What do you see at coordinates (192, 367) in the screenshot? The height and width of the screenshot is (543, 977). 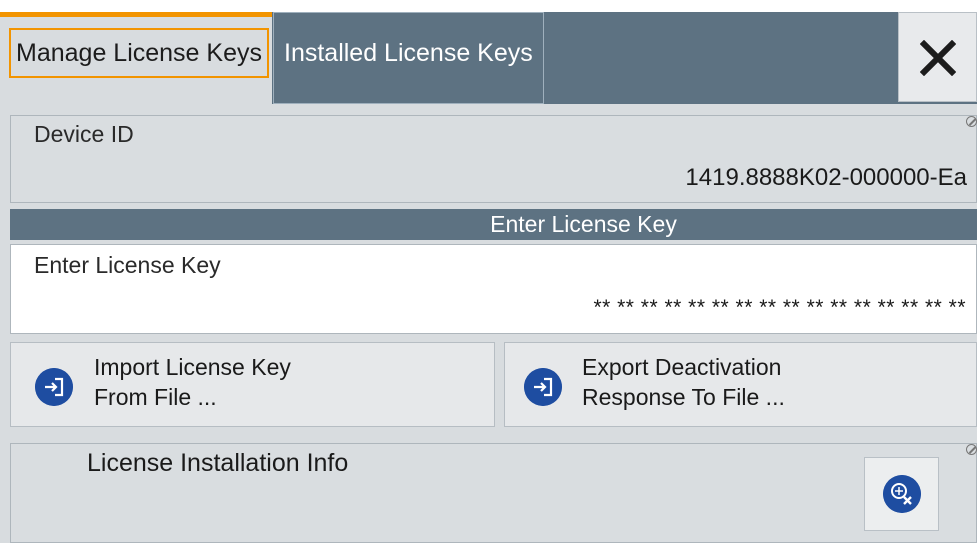 I see `import-button-label-line1: Import License Key` at bounding box center [192, 367].